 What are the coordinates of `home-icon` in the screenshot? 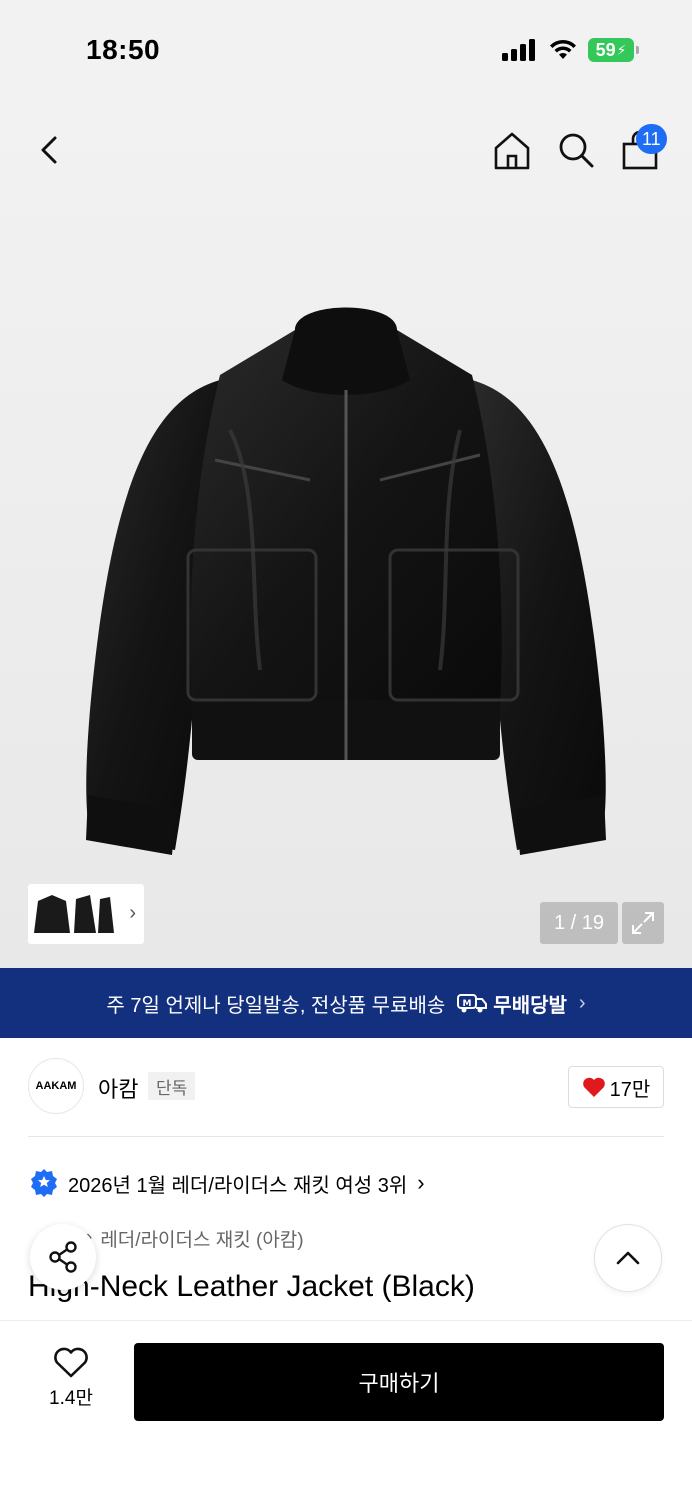 It's located at (512, 151).